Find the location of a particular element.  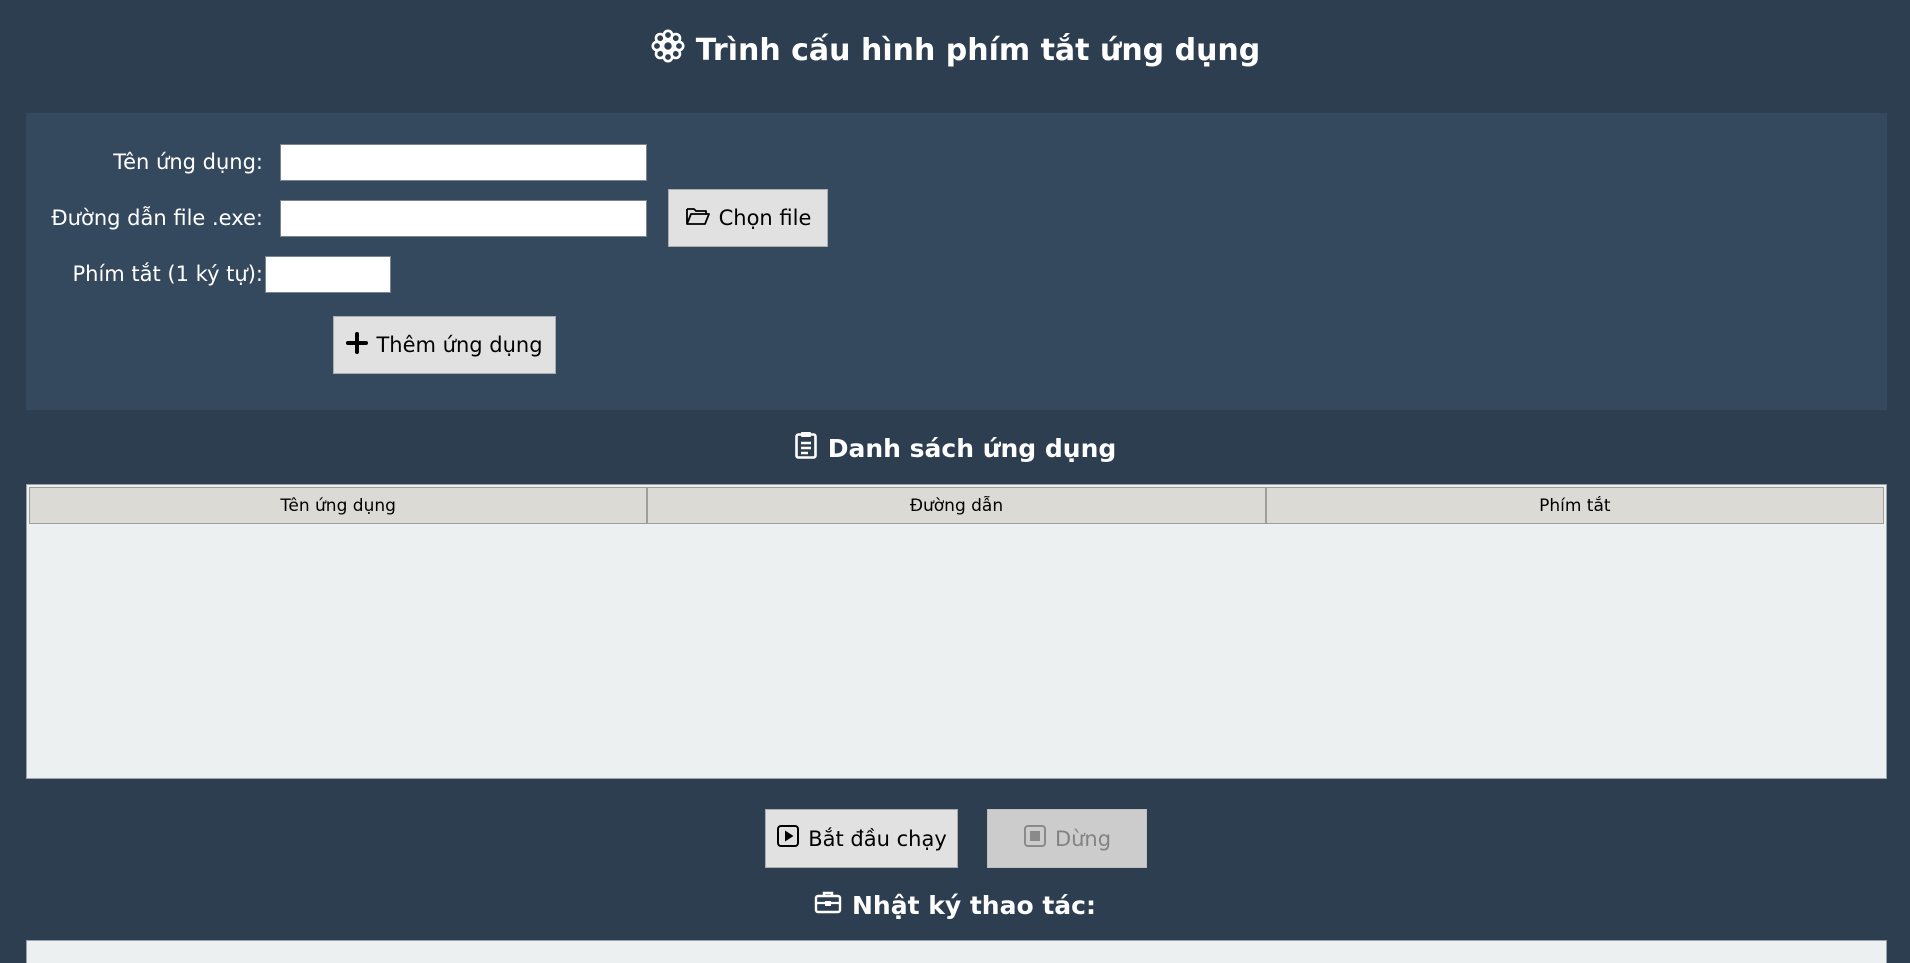

choose-file-button: Chọn file is located at coordinates (748, 218).